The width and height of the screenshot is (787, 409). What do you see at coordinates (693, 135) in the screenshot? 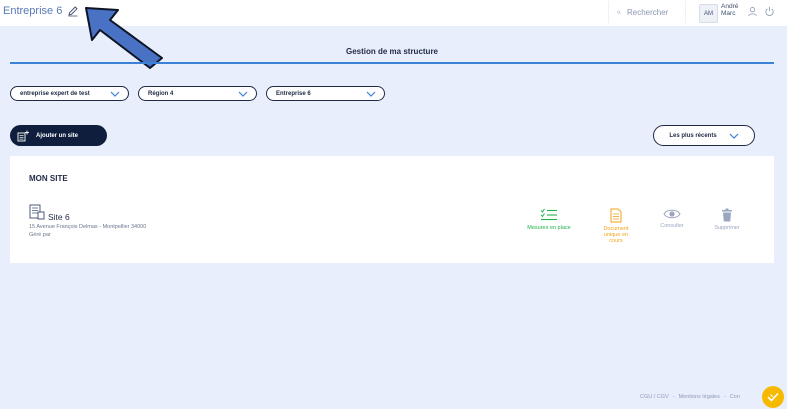
I see `sort-value: Les plus récents` at bounding box center [693, 135].